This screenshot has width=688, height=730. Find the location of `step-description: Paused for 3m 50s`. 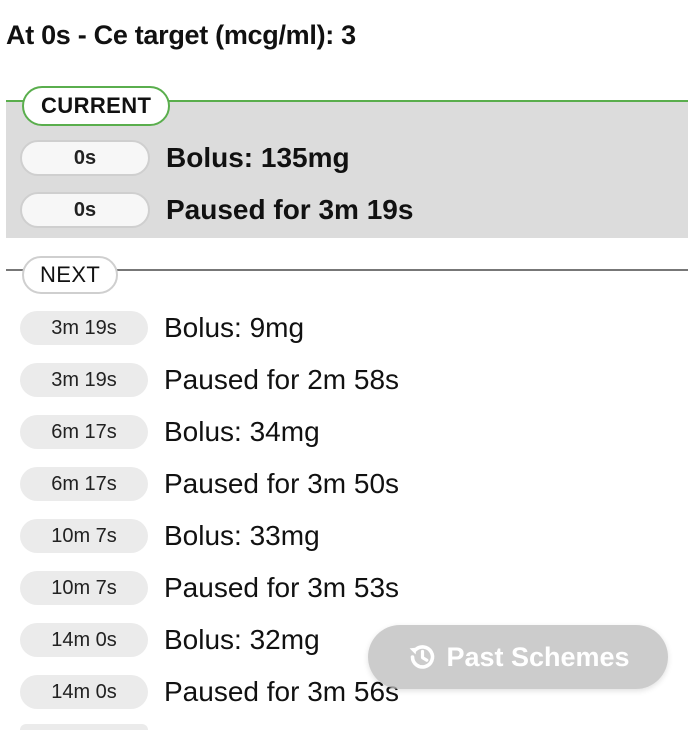

step-description: Paused for 3m 50s is located at coordinates (282, 483).